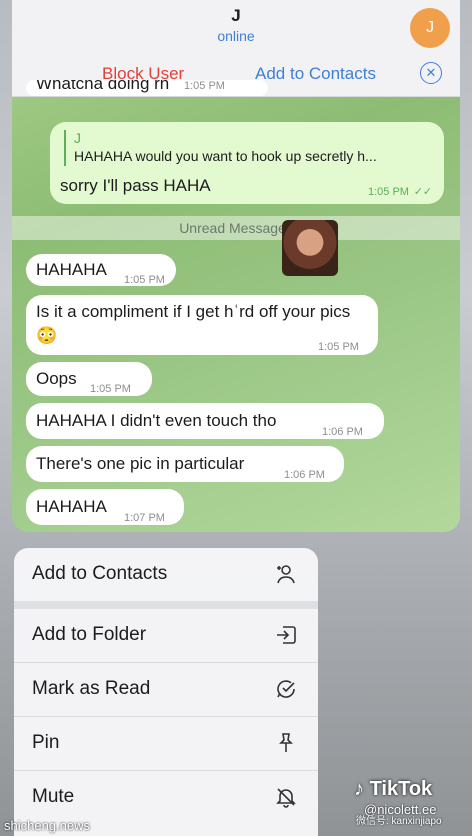 The image size is (472, 836). I want to click on tiktok-wordmark: TikTok, so click(401, 789).